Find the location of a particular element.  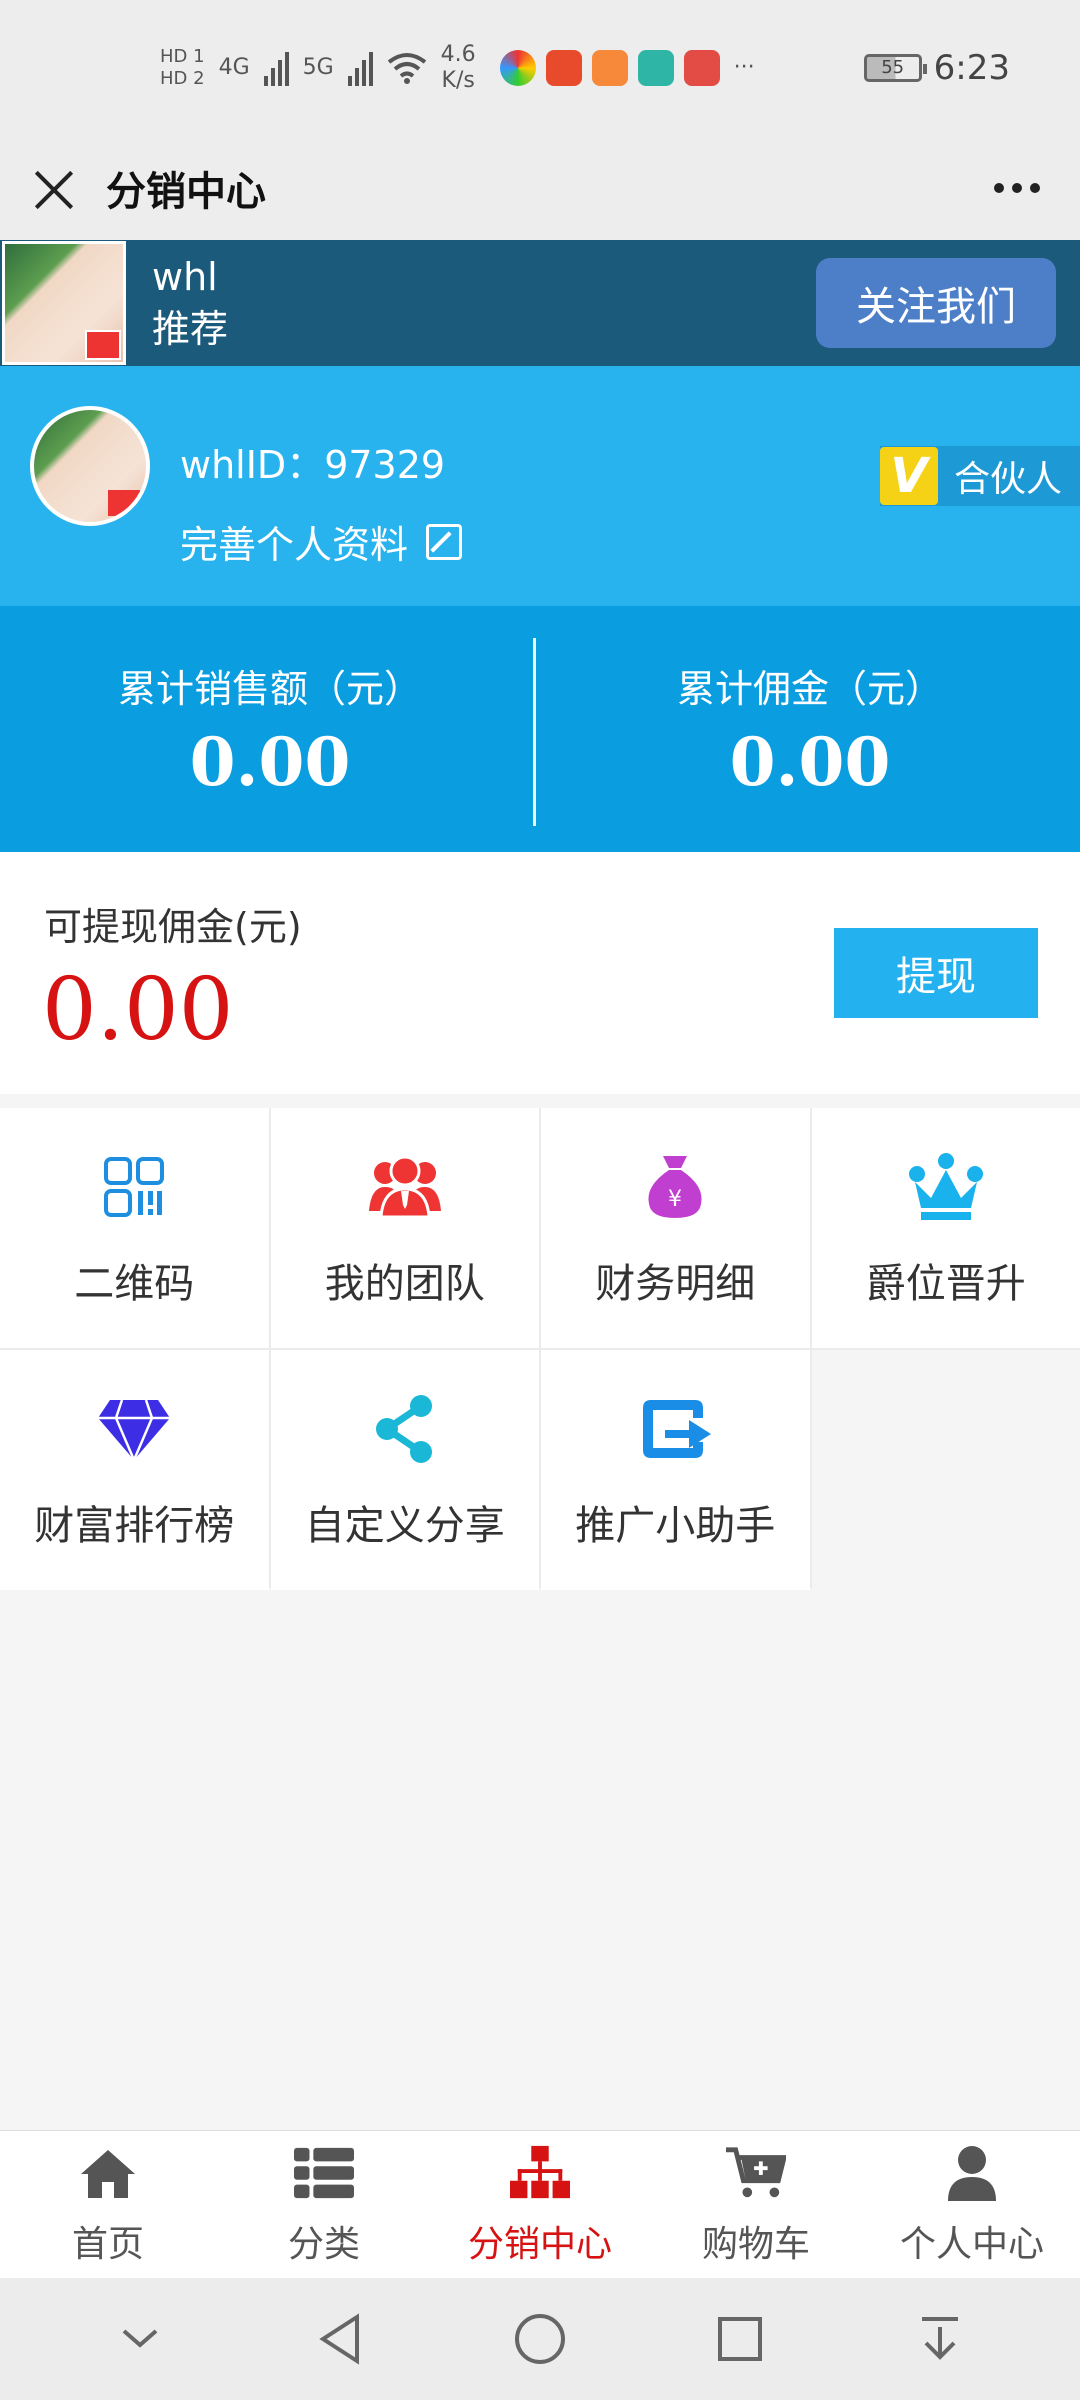

grid-item-ranking: 财富排行榜 is located at coordinates (134, 1470).